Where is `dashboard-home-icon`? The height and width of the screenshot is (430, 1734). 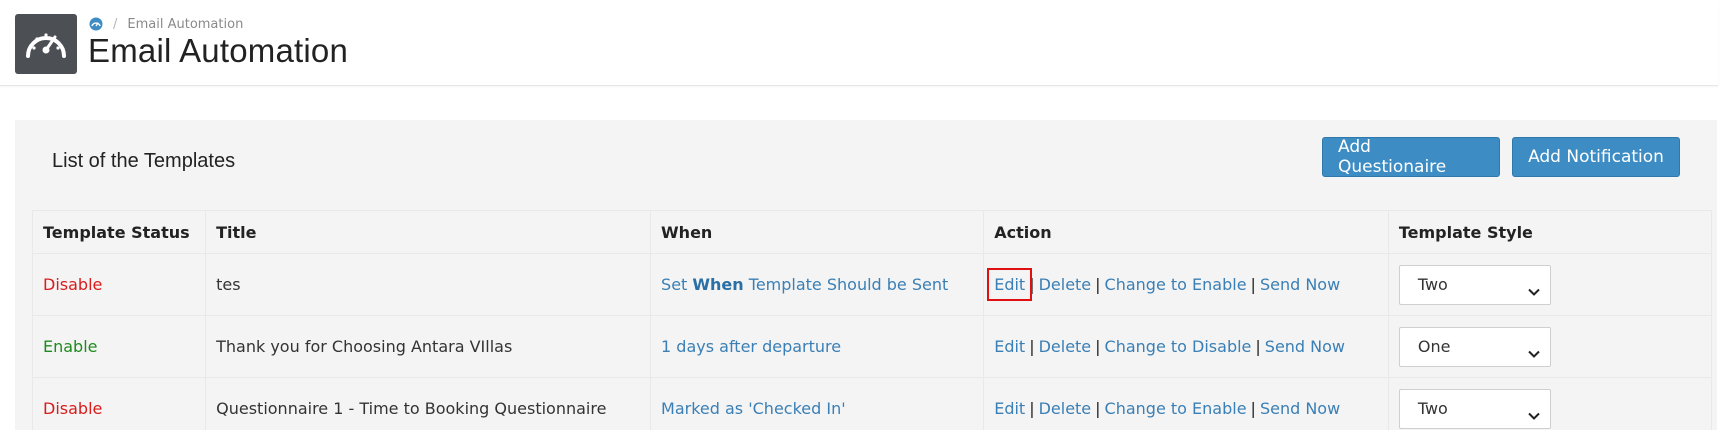 dashboard-home-icon is located at coordinates (96, 24).